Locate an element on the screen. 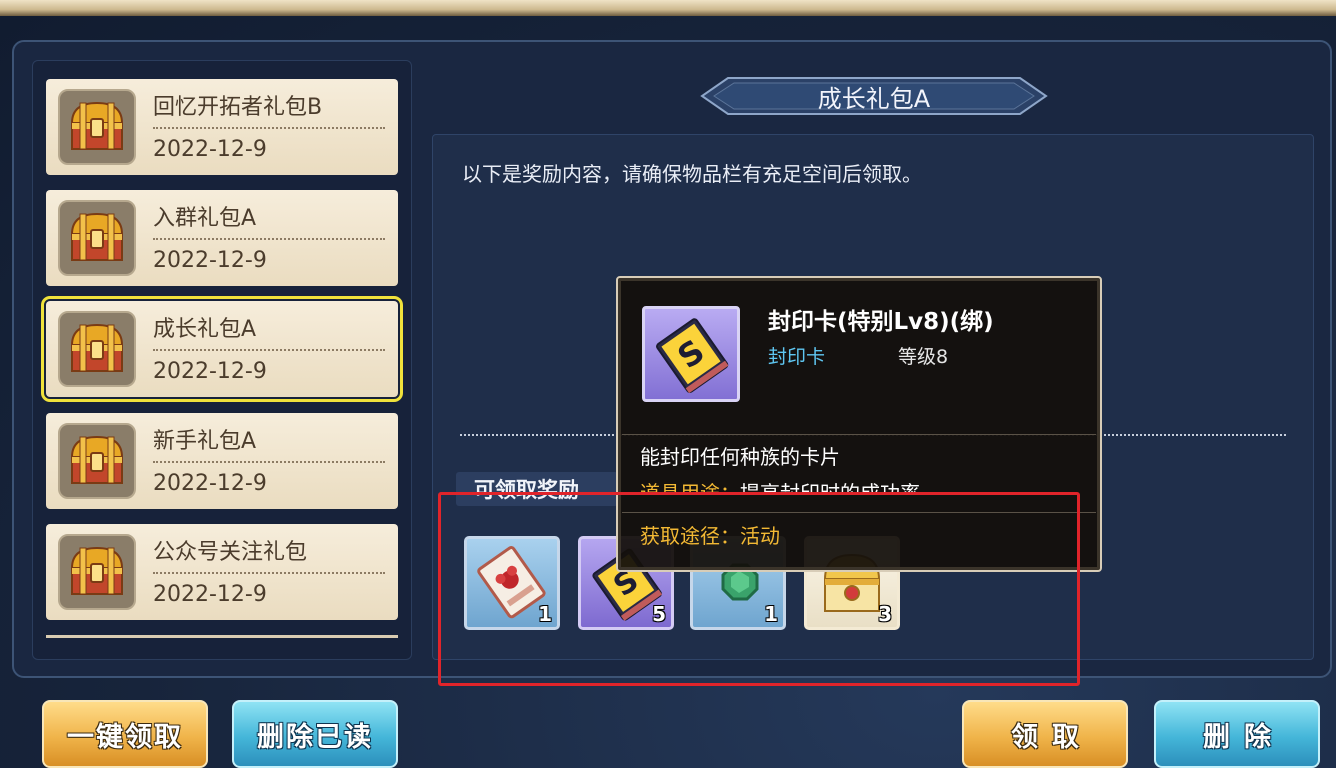 This screenshot has width=1336, height=768. delete-label: 删除 is located at coordinates (1244, 737).